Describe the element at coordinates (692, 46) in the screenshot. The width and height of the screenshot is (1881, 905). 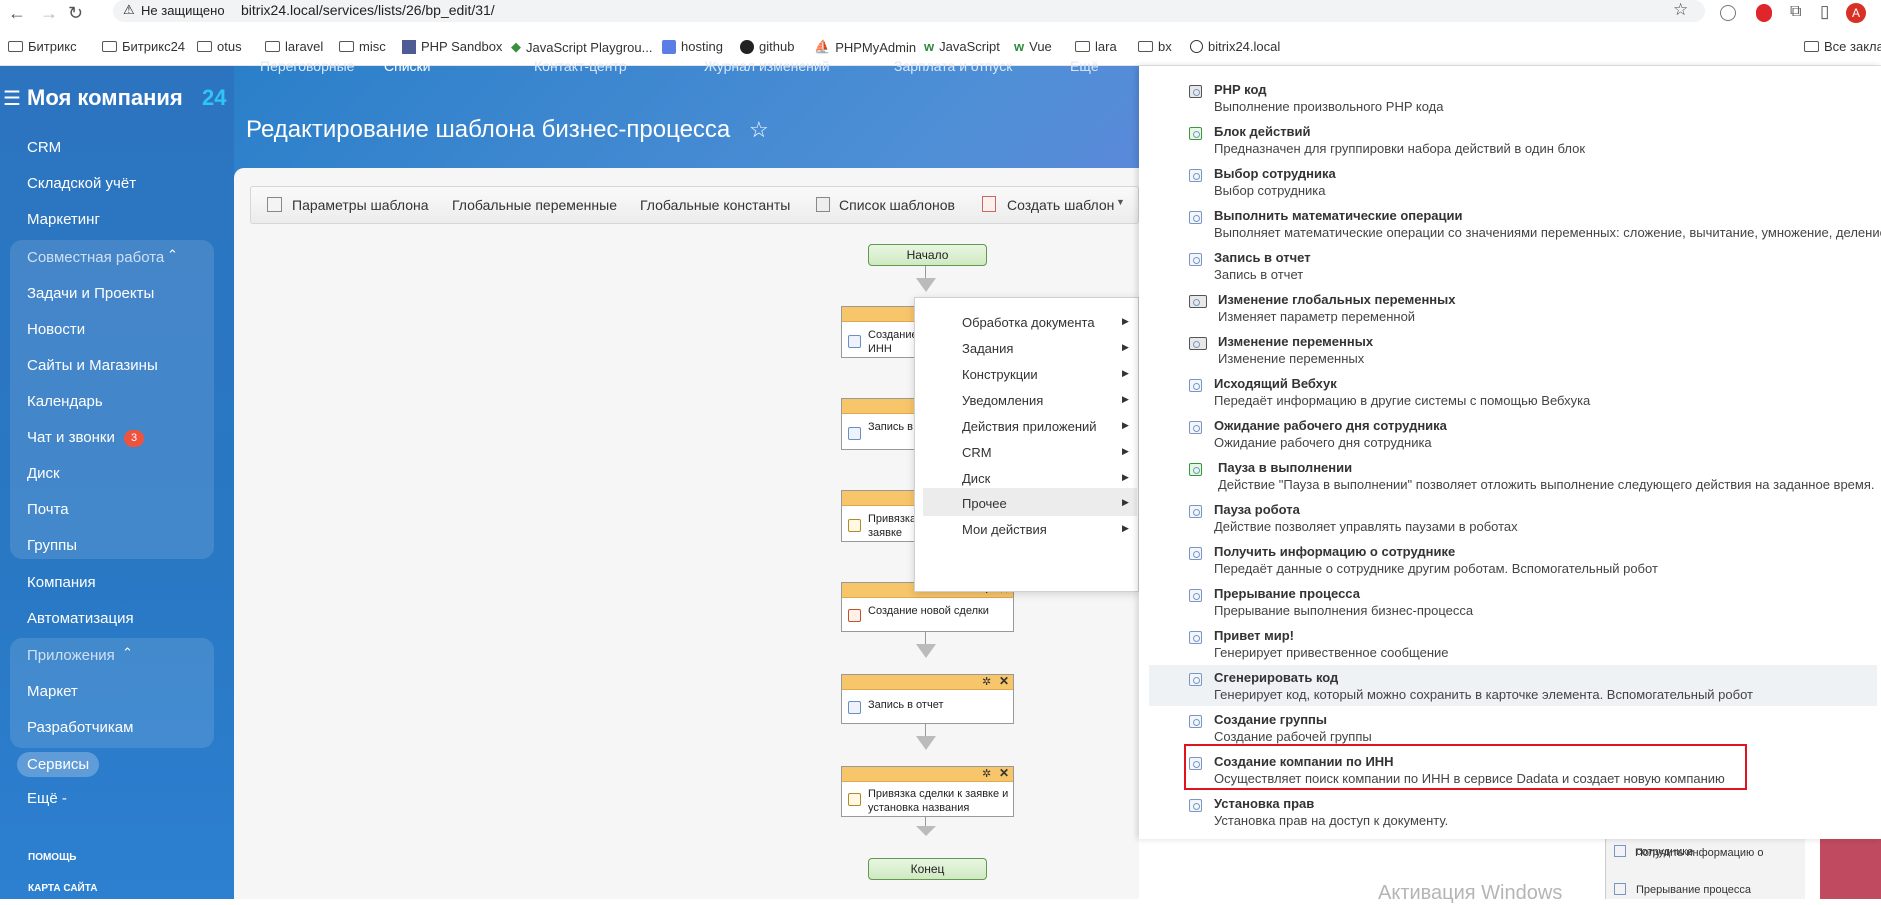
I see `bookmark-link: hosting` at that location.